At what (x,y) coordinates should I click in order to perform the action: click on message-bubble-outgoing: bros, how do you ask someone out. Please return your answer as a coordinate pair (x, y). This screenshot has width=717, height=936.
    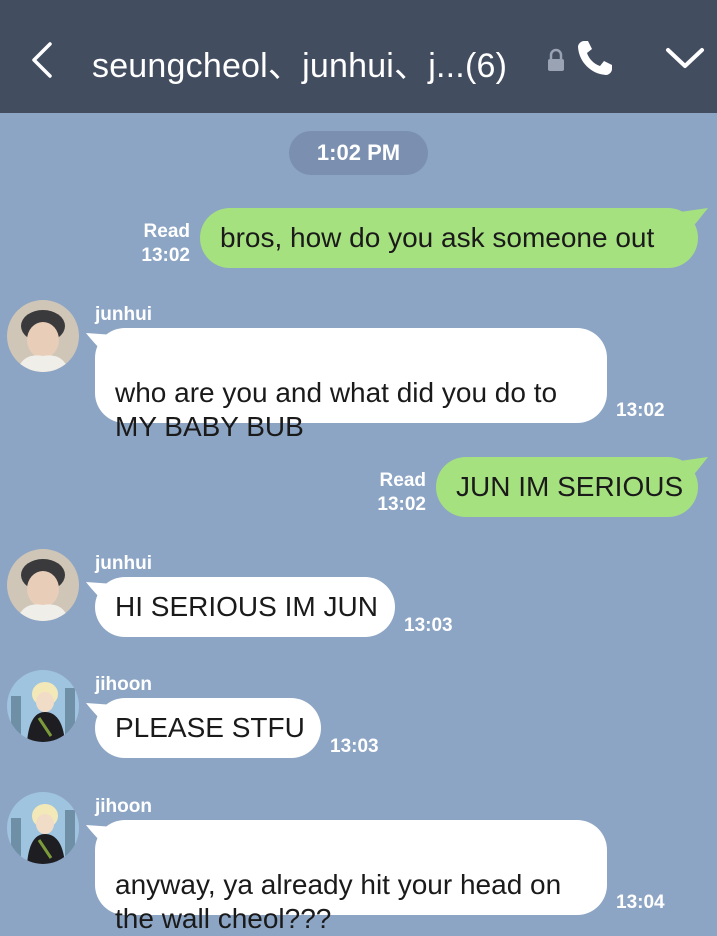
    Looking at the image, I should click on (449, 238).